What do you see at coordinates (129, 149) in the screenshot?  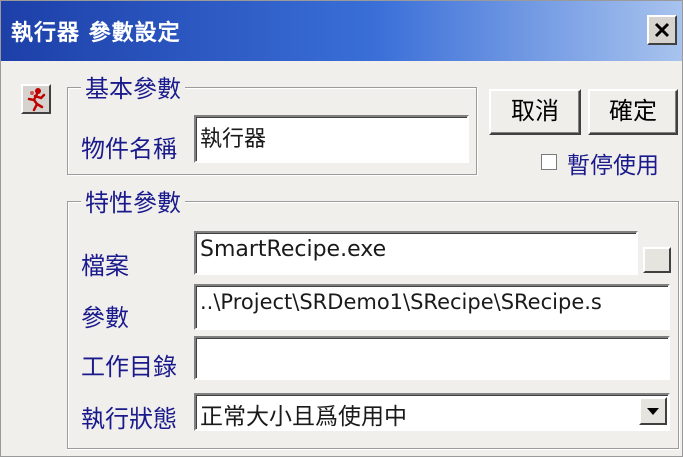 I see `object-name-label: 物件名稱` at bounding box center [129, 149].